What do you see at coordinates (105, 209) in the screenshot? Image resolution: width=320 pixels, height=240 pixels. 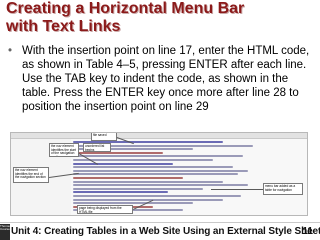 I see `callout-page-displayed: page being displayed from the HTML file` at bounding box center [105, 209].